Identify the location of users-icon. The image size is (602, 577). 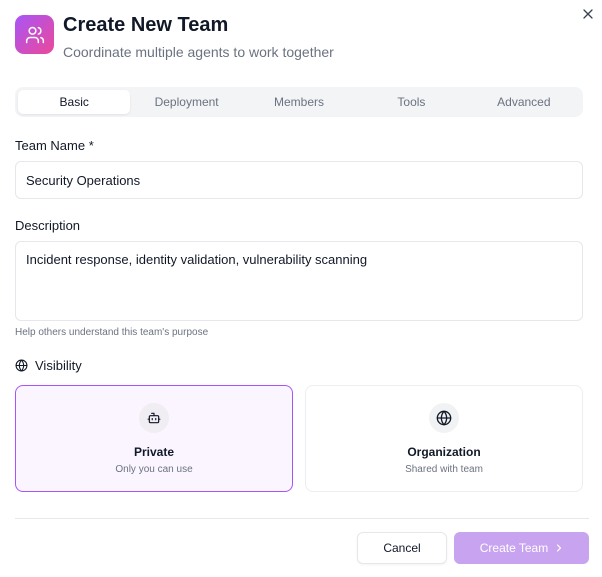
(34, 34).